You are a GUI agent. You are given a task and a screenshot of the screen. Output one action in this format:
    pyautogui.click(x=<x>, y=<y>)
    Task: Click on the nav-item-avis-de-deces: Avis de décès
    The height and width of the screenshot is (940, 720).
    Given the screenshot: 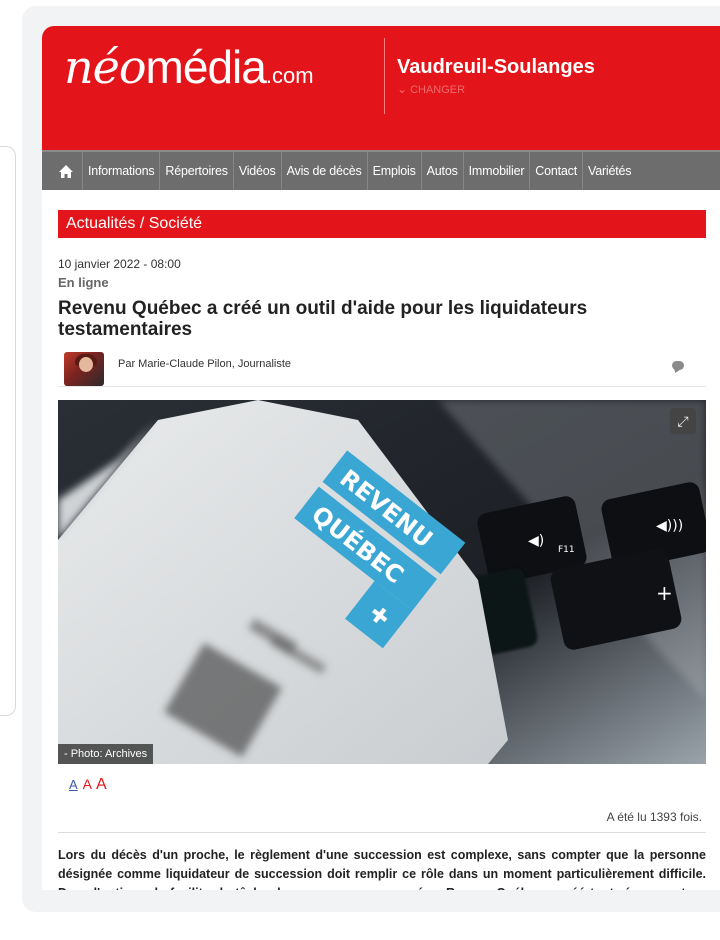 What is the action you would take?
    pyautogui.click(x=323, y=171)
    